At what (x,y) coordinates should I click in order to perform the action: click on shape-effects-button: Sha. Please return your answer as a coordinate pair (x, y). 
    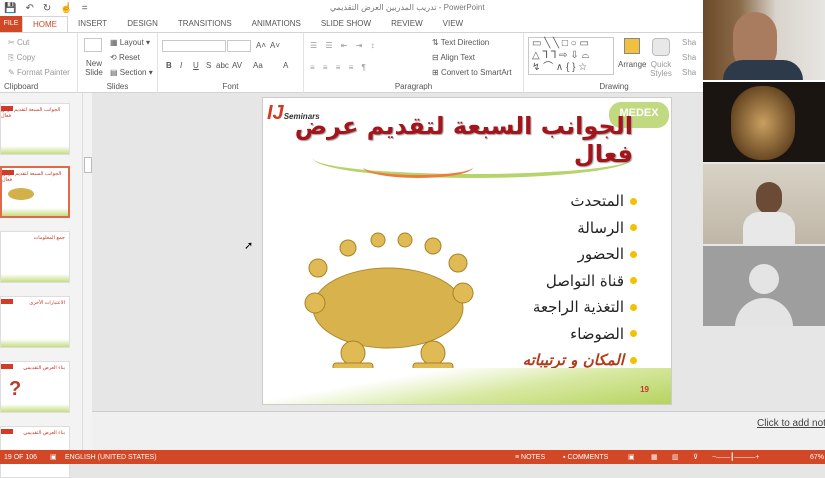
    Looking at the image, I should click on (689, 72).